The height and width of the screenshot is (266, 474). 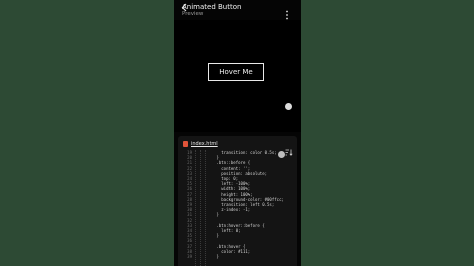 I want to click on app-subtitle: Preview, so click(x=193, y=14).